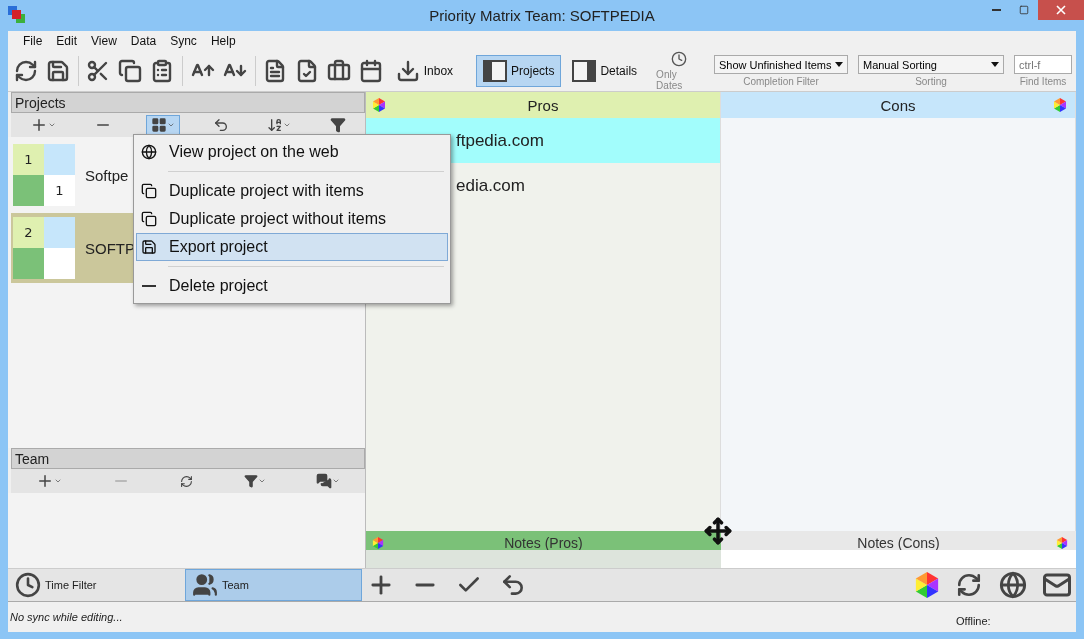 The width and height of the screenshot is (1084, 639). What do you see at coordinates (931, 81) in the screenshot?
I see `sorting-label: Sorting` at bounding box center [931, 81].